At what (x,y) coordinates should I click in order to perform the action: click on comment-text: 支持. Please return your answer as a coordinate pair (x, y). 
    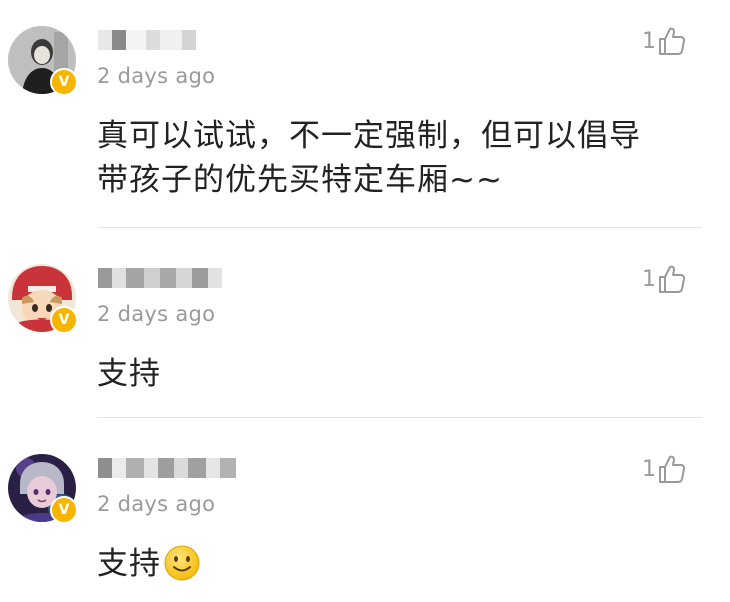
    Looking at the image, I should click on (397, 564).